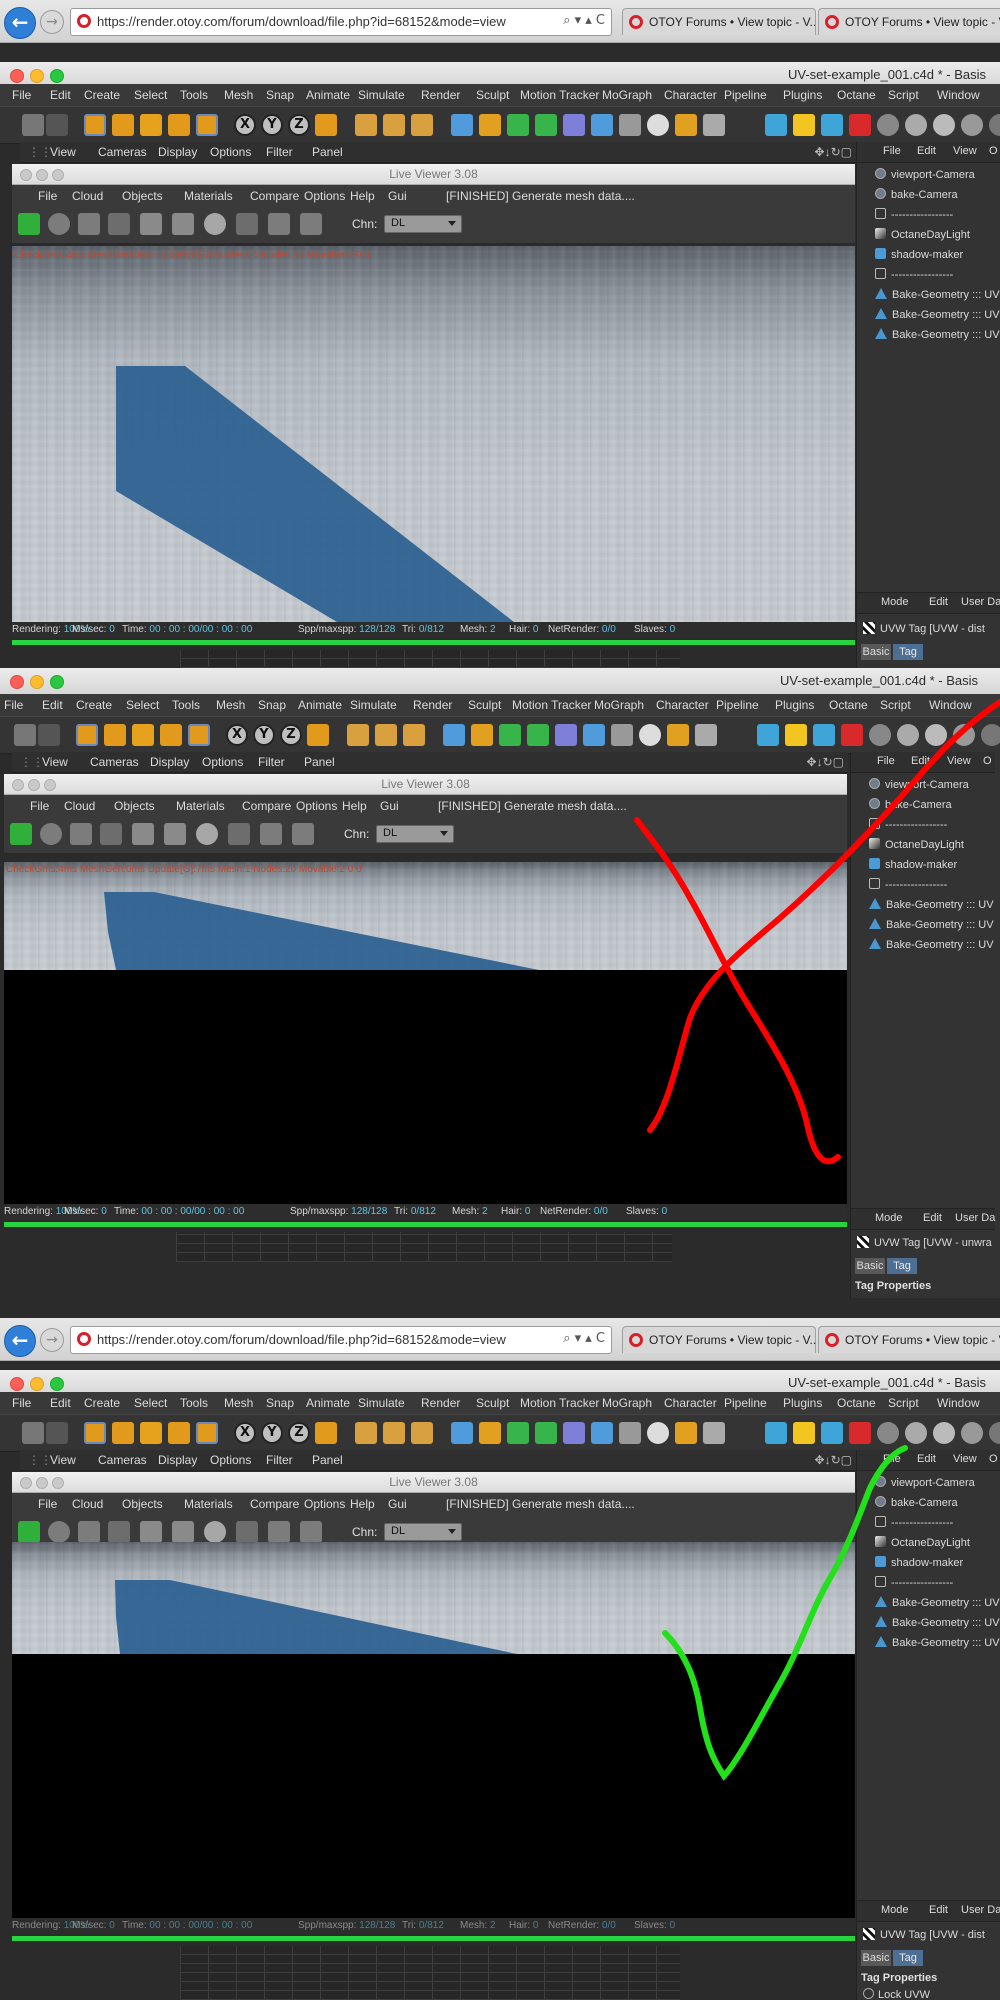 Image resolution: width=1000 pixels, height=2000 pixels. What do you see at coordinates (492, 1403) in the screenshot?
I see `menu-sculpt: Sculpt` at bounding box center [492, 1403].